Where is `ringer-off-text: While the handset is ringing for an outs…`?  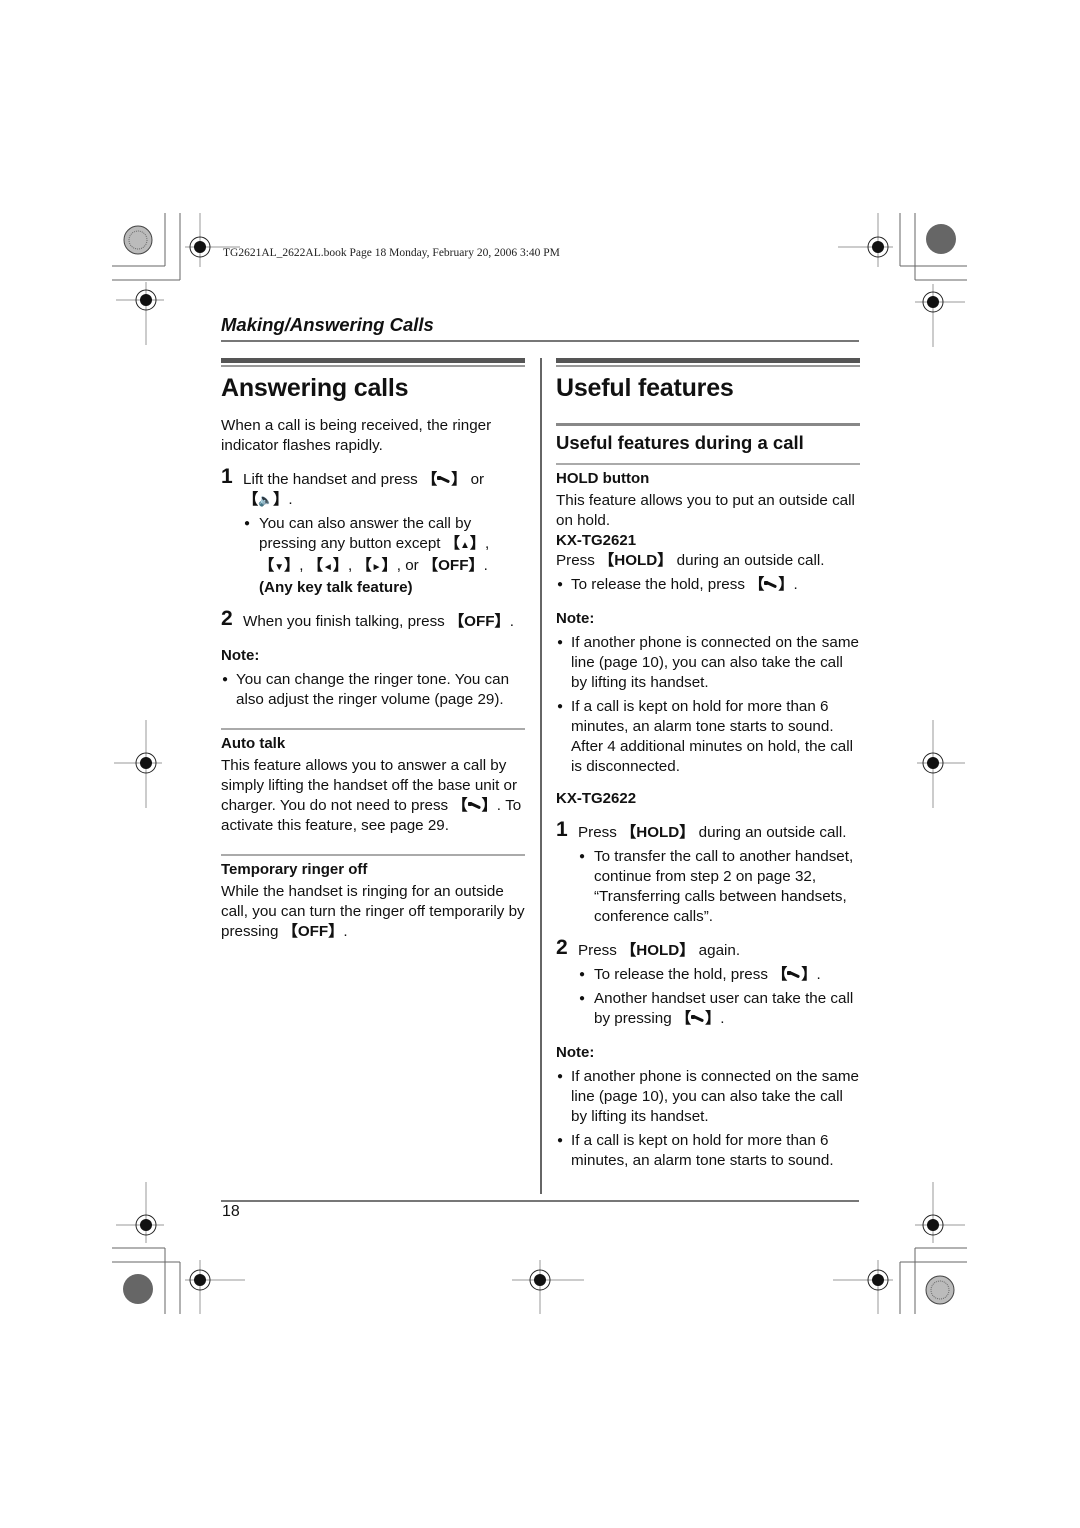 ringer-off-text: While the handset is ringing for an outs… is located at coordinates (373, 911).